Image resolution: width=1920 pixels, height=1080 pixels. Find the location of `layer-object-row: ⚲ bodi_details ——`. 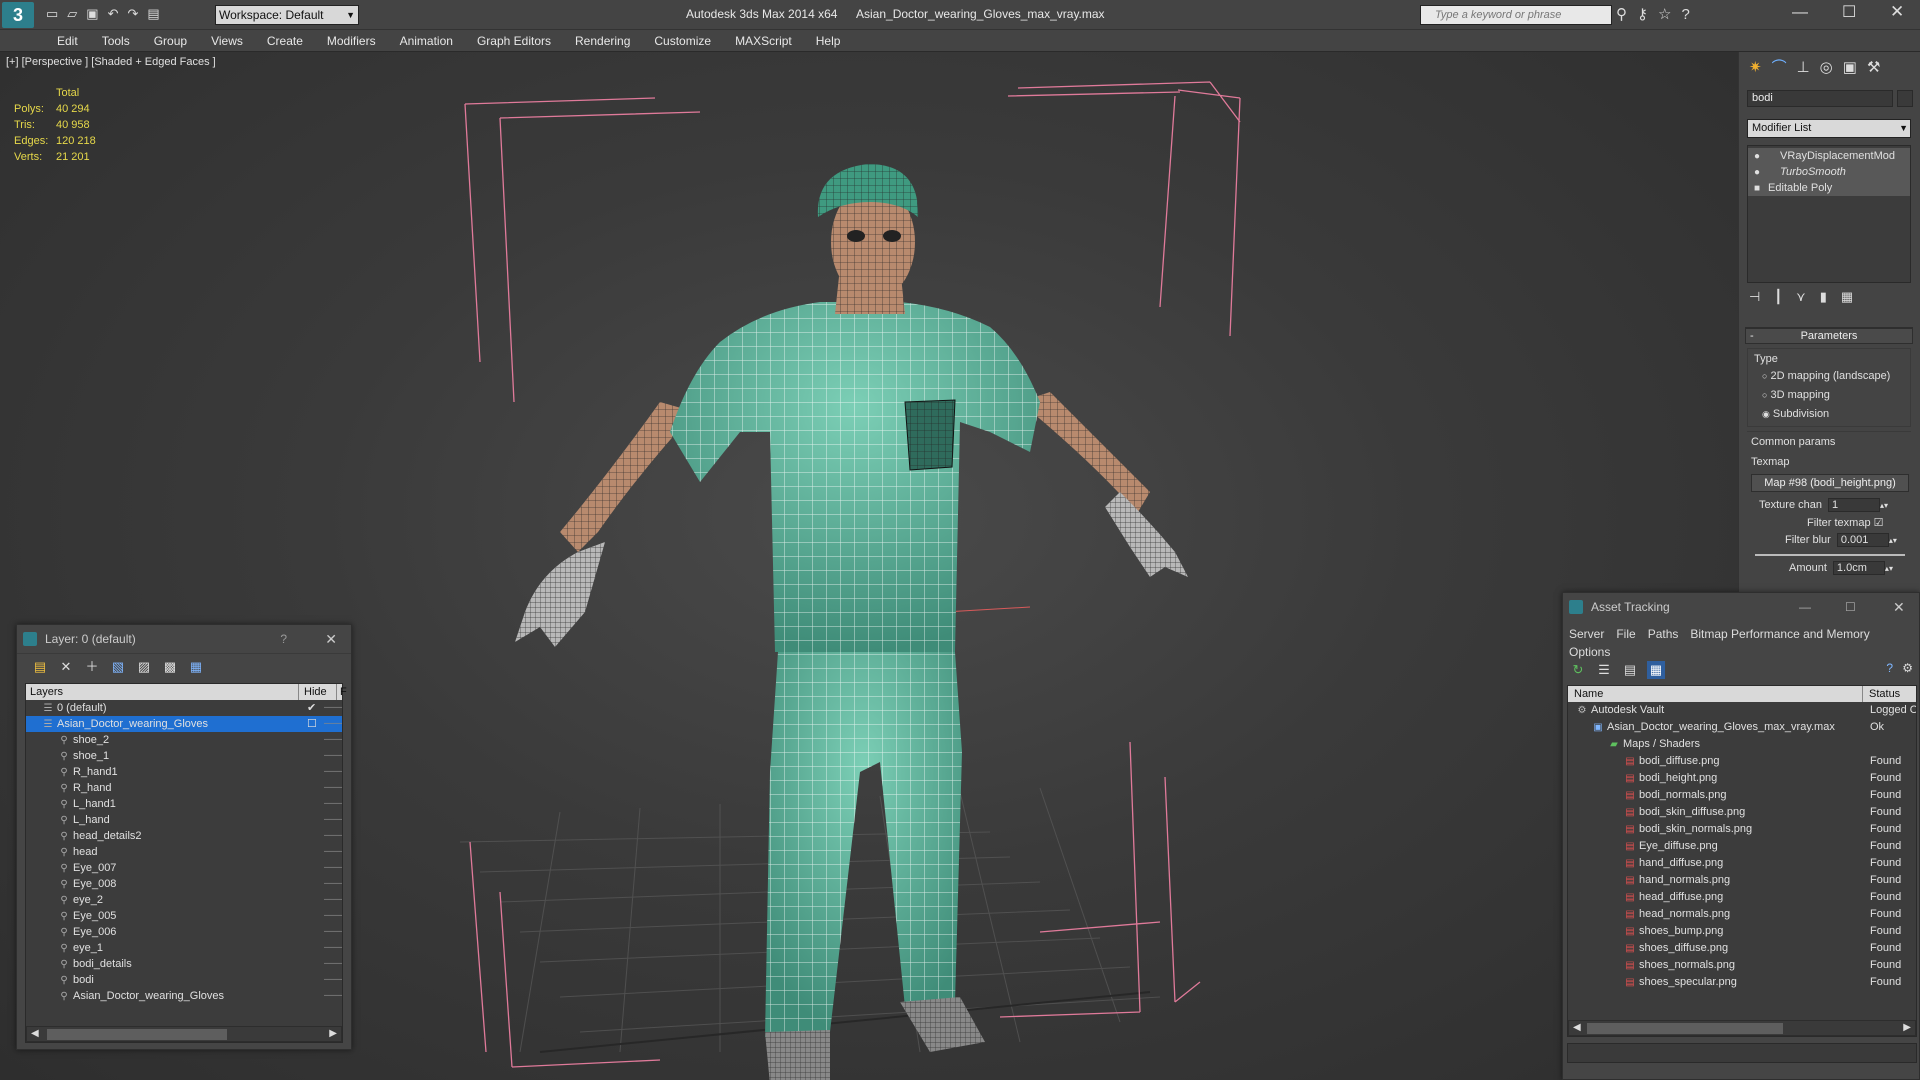

layer-object-row: ⚲ bodi_details —— is located at coordinates (184, 964).